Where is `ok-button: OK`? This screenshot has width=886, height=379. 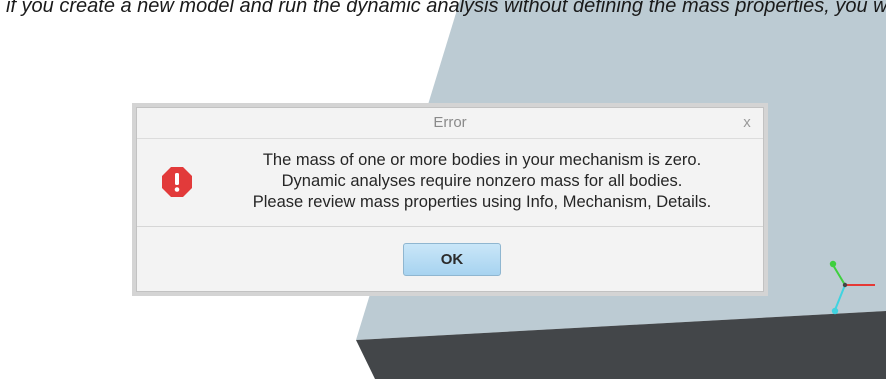
ok-button: OK is located at coordinates (452, 259).